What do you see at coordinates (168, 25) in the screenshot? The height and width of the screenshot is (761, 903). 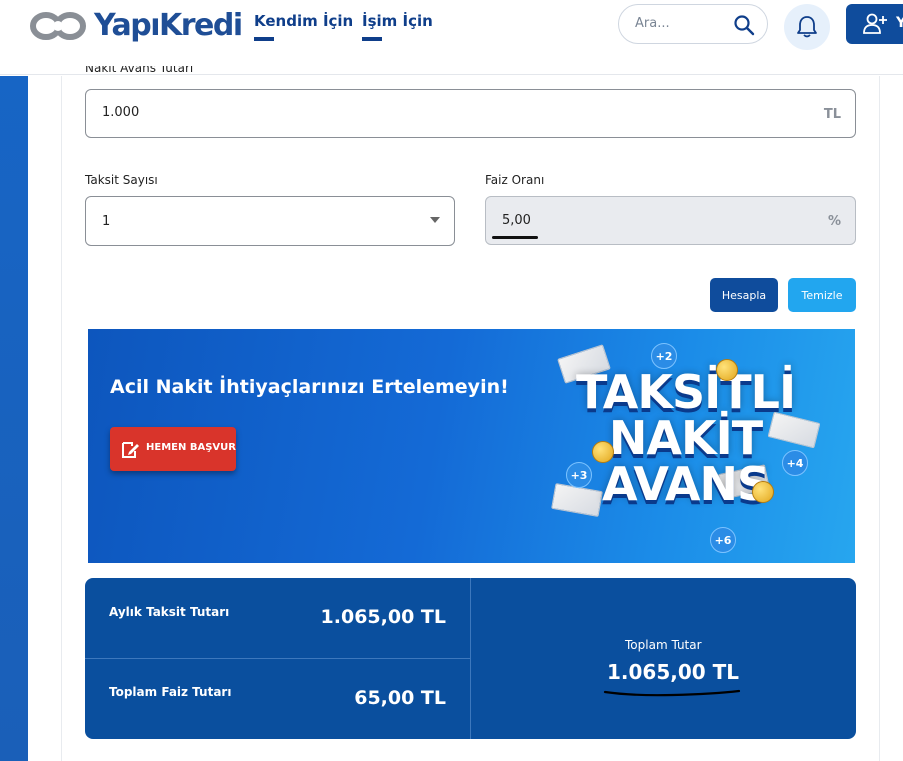 I see `logo-text: YapıKredi` at bounding box center [168, 25].